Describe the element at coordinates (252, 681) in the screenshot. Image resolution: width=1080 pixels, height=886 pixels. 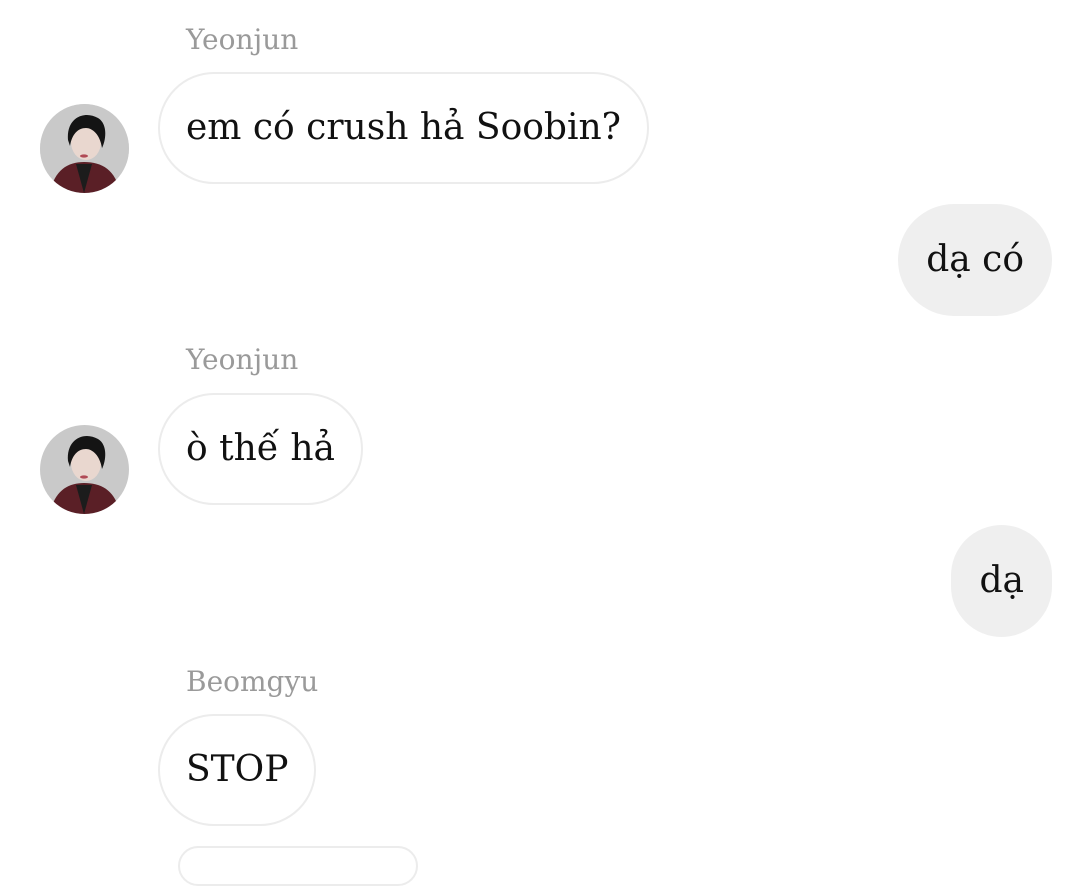
I see `sender-name: Beomgyu` at that location.